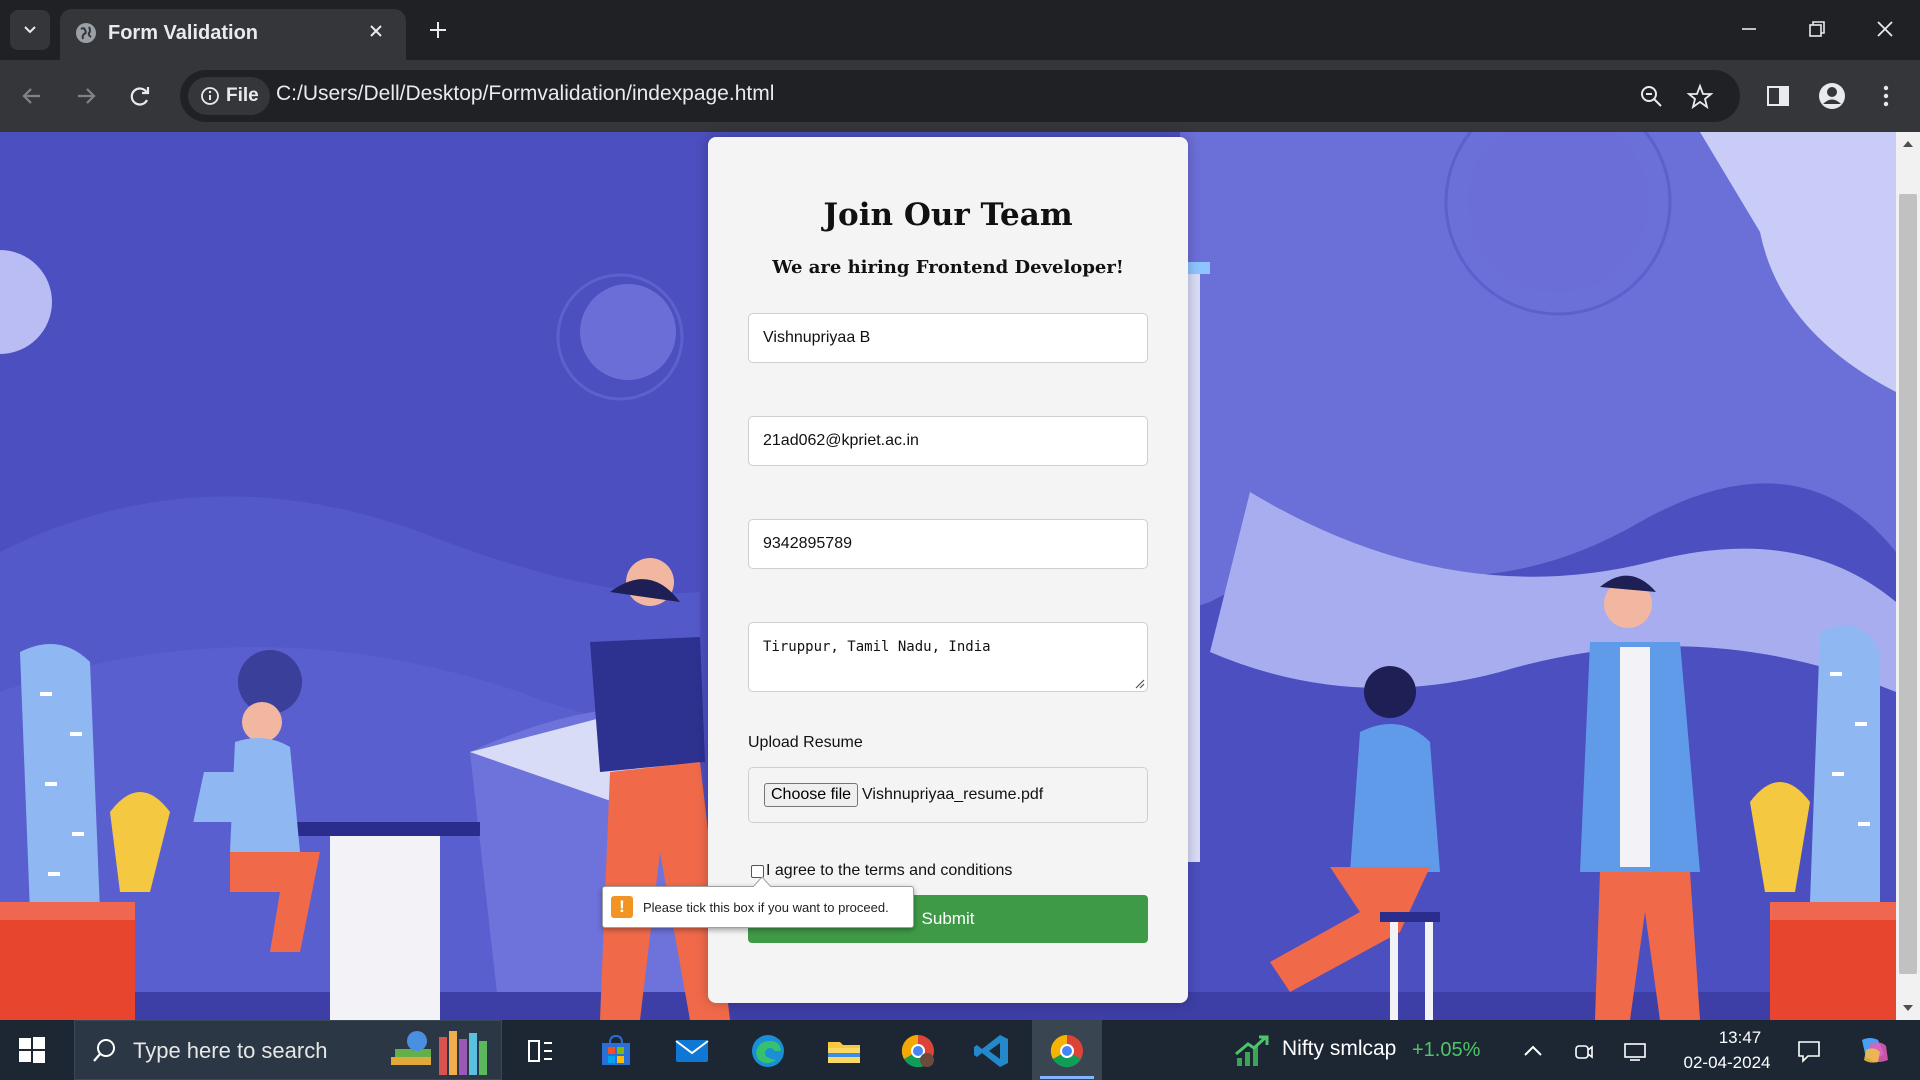 The width and height of the screenshot is (1920, 1080). I want to click on side-panel-icon, so click(1778, 96).